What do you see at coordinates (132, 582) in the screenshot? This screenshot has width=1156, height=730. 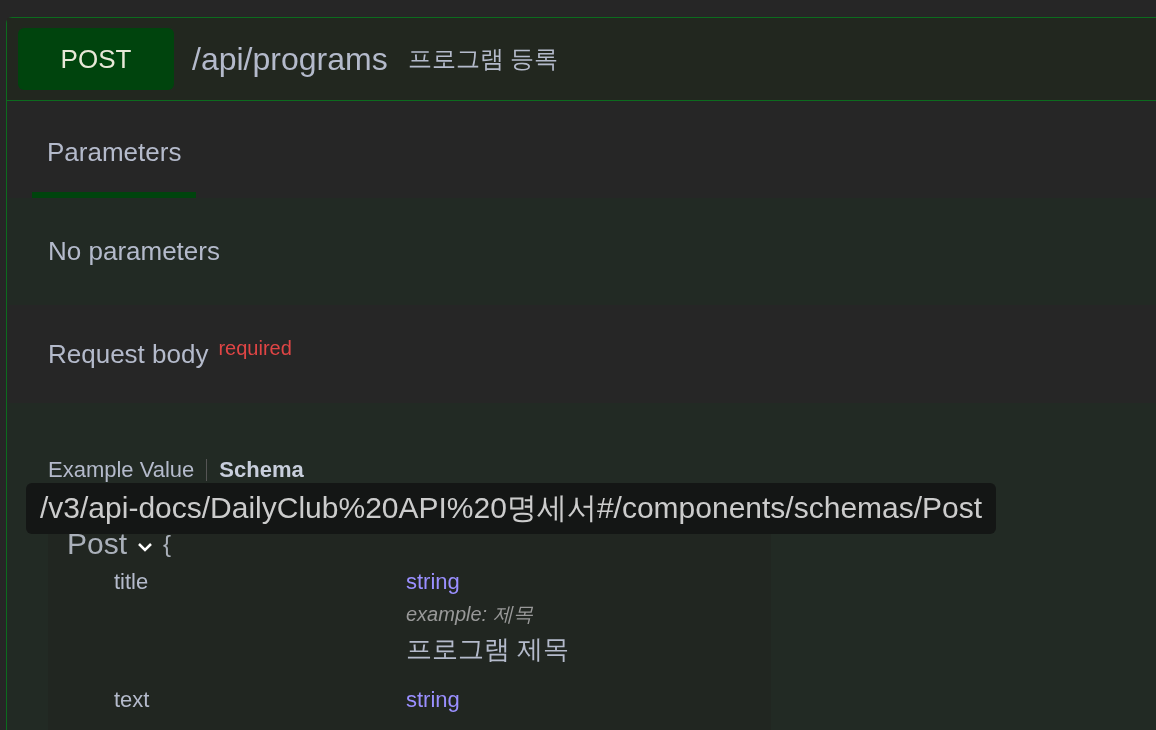 I see `property-name: title` at bounding box center [132, 582].